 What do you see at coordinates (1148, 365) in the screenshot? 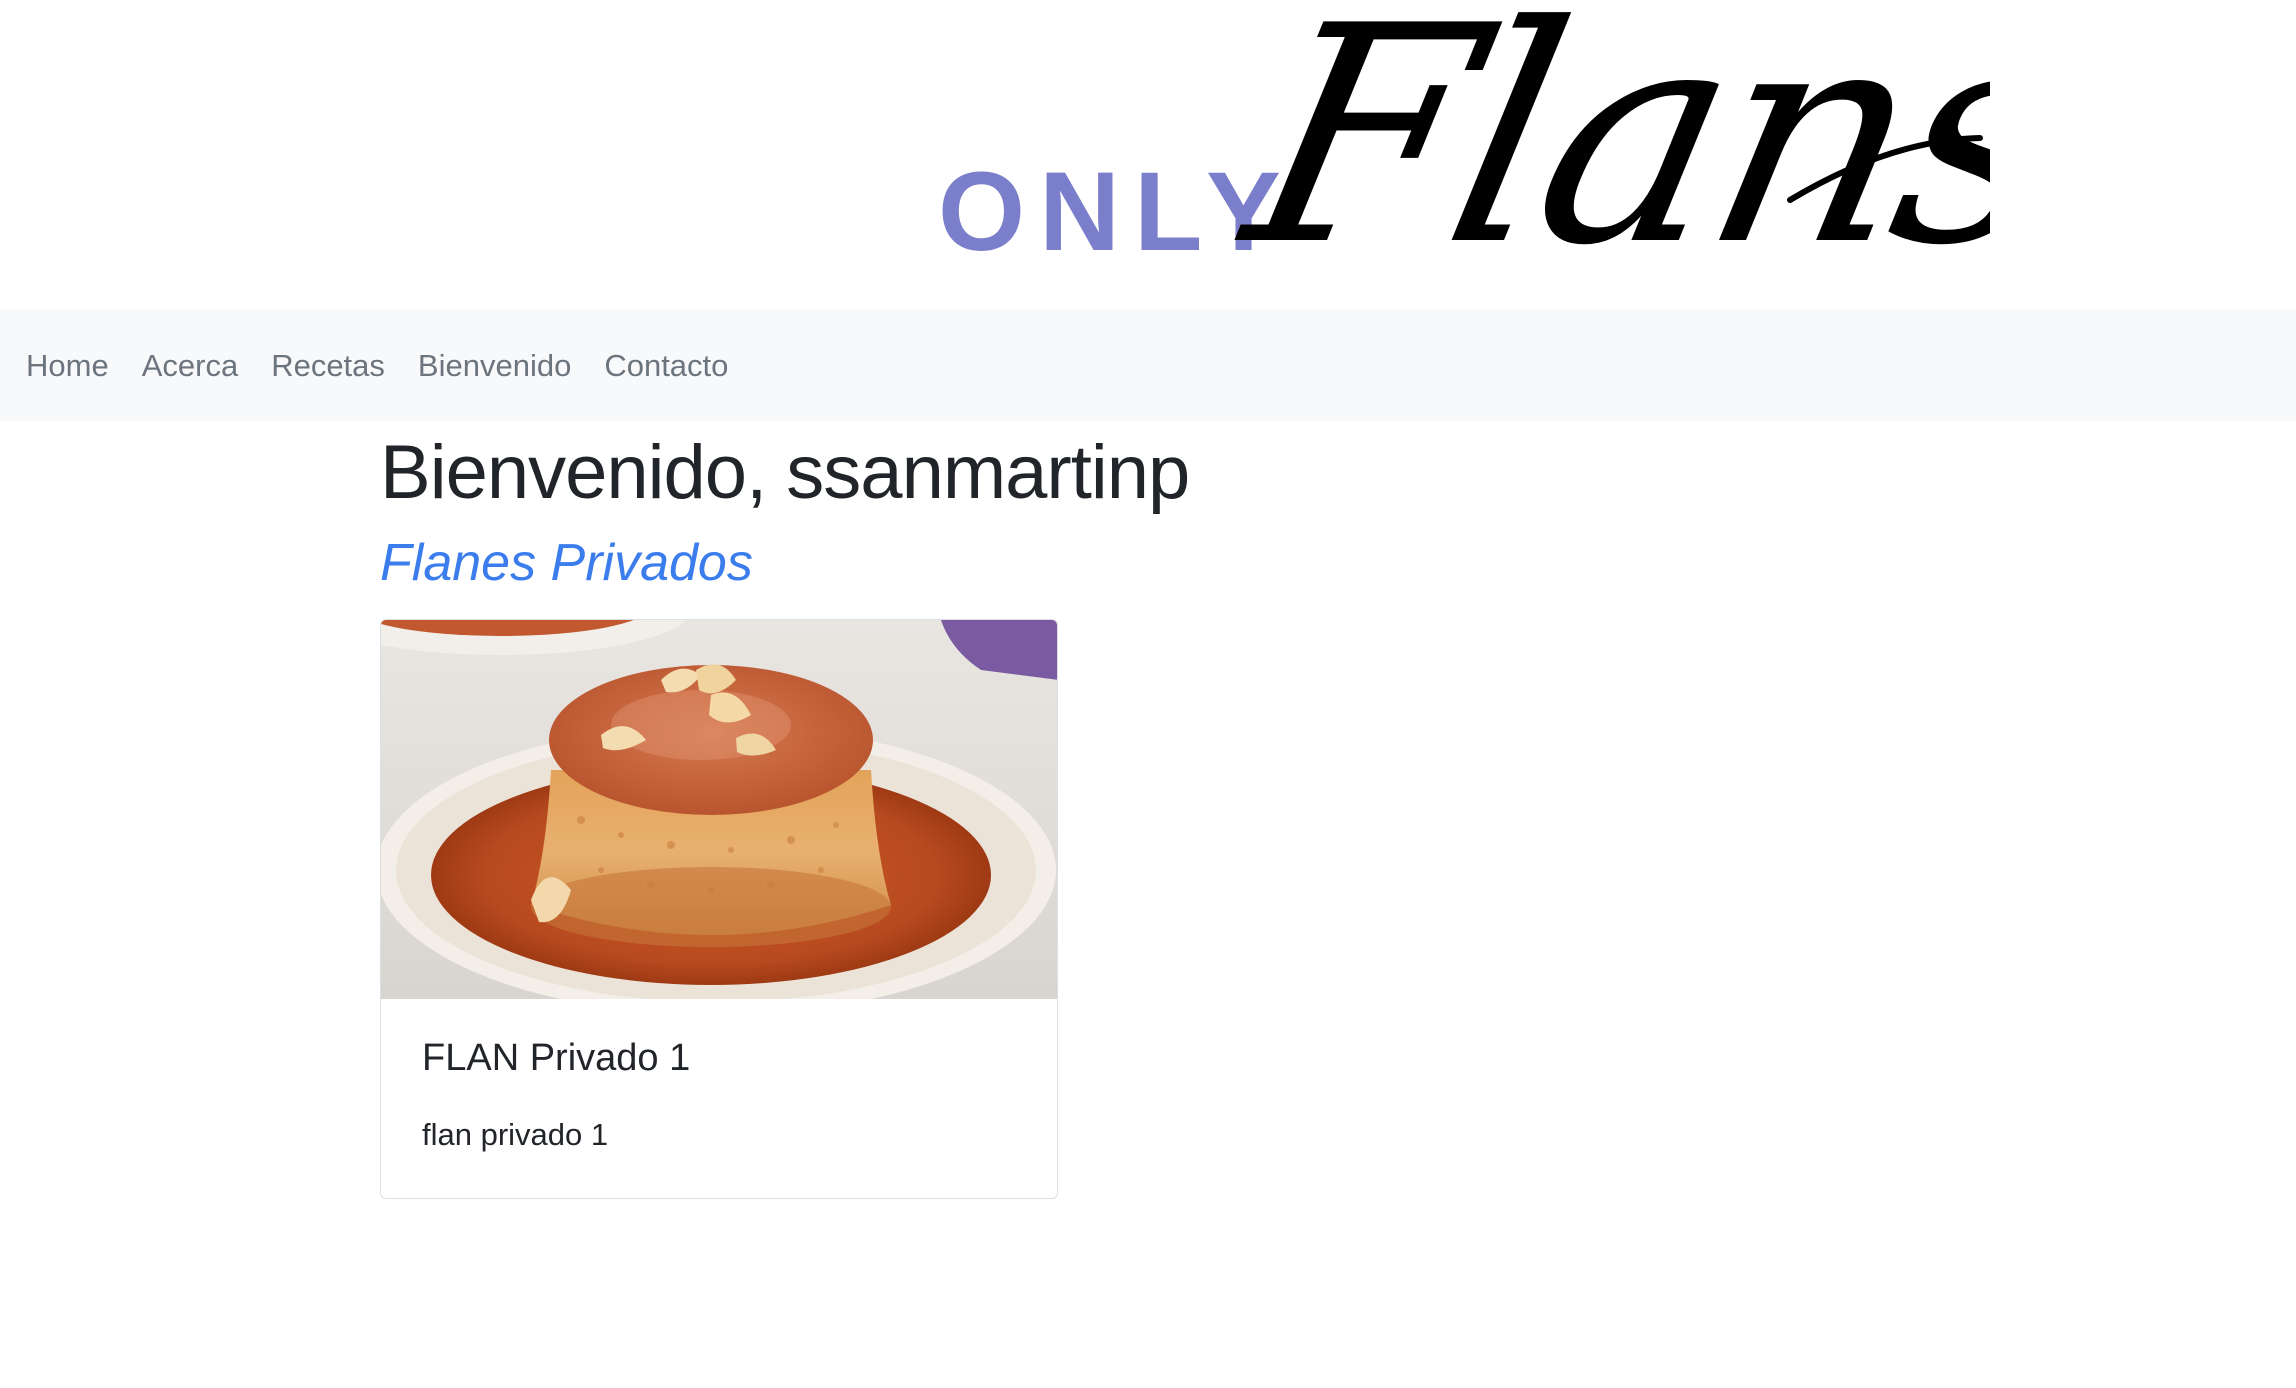
I see `navbar: Home Acerca Recetas Bienvenido Contacto` at bounding box center [1148, 365].